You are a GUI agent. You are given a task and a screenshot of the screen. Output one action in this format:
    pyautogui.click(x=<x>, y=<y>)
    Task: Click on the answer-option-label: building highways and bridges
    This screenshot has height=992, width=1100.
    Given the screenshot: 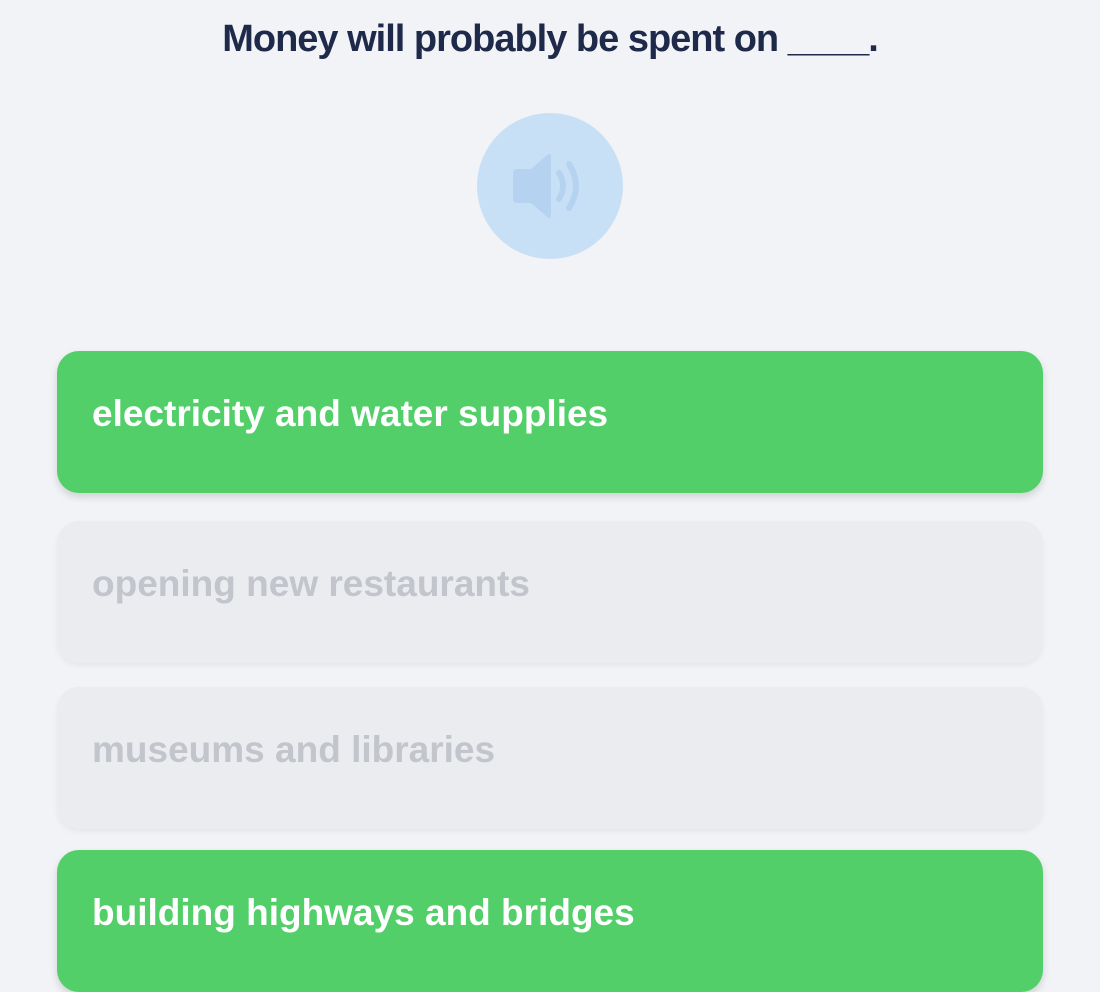 What is the action you would take?
    pyautogui.click(x=363, y=912)
    